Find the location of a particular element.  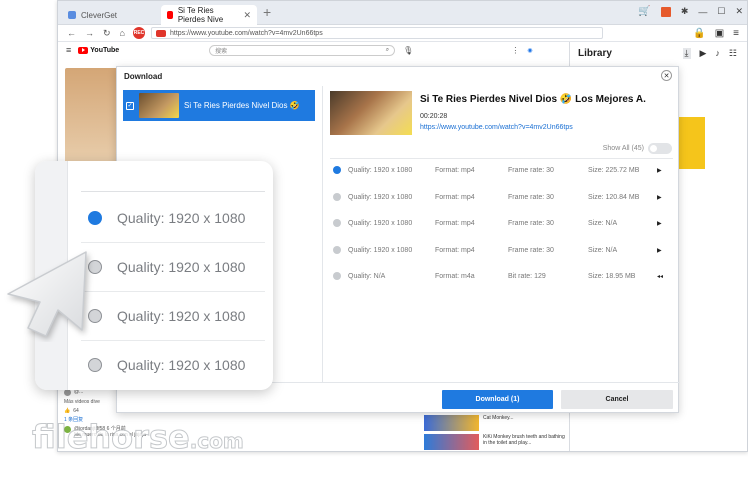

quality-label: Quality: N/A is located at coordinates (367, 276).